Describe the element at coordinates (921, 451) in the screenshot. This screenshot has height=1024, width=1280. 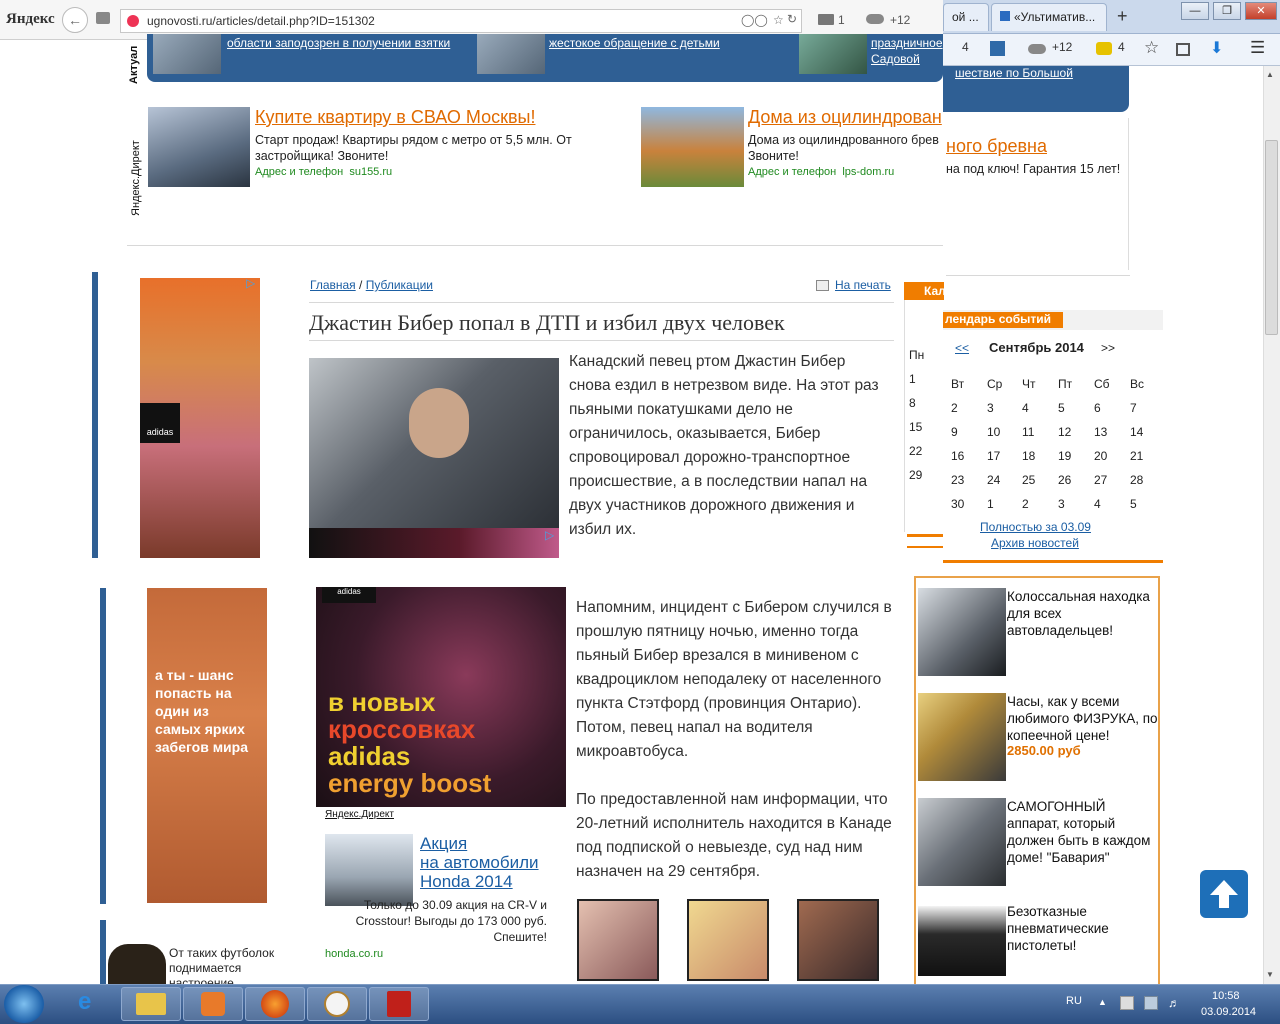
I see `calendar-day: 22` at that location.